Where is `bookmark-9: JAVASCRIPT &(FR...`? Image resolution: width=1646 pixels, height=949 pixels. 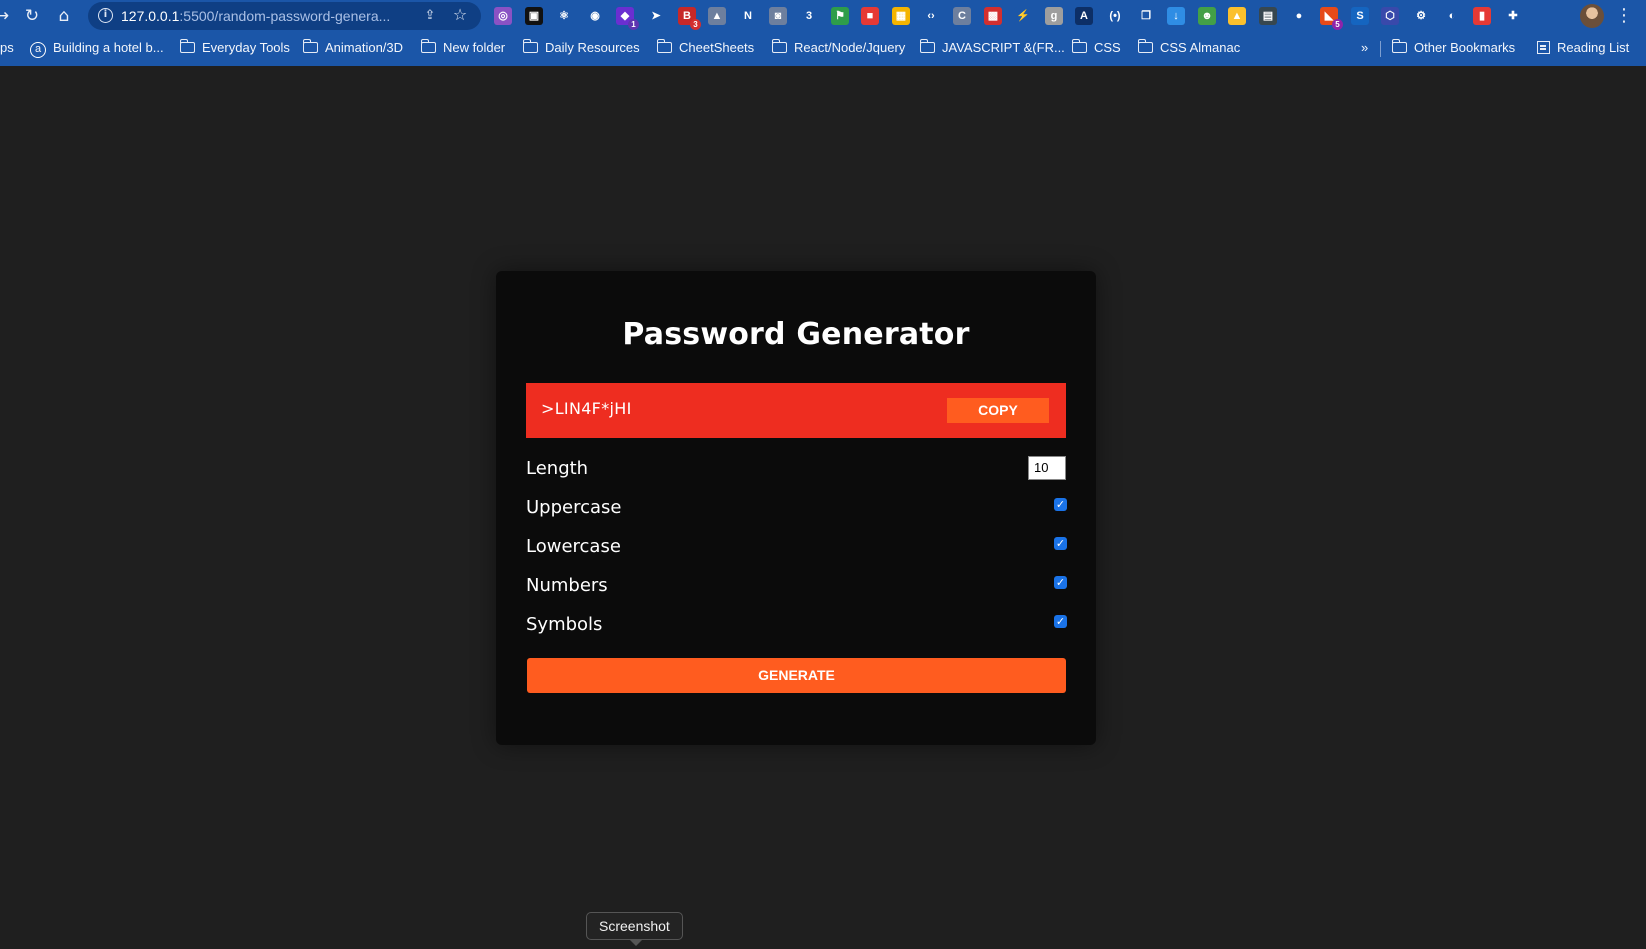 bookmark-9: JAVASCRIPT &(FR... is located at coordinates (992, 48).